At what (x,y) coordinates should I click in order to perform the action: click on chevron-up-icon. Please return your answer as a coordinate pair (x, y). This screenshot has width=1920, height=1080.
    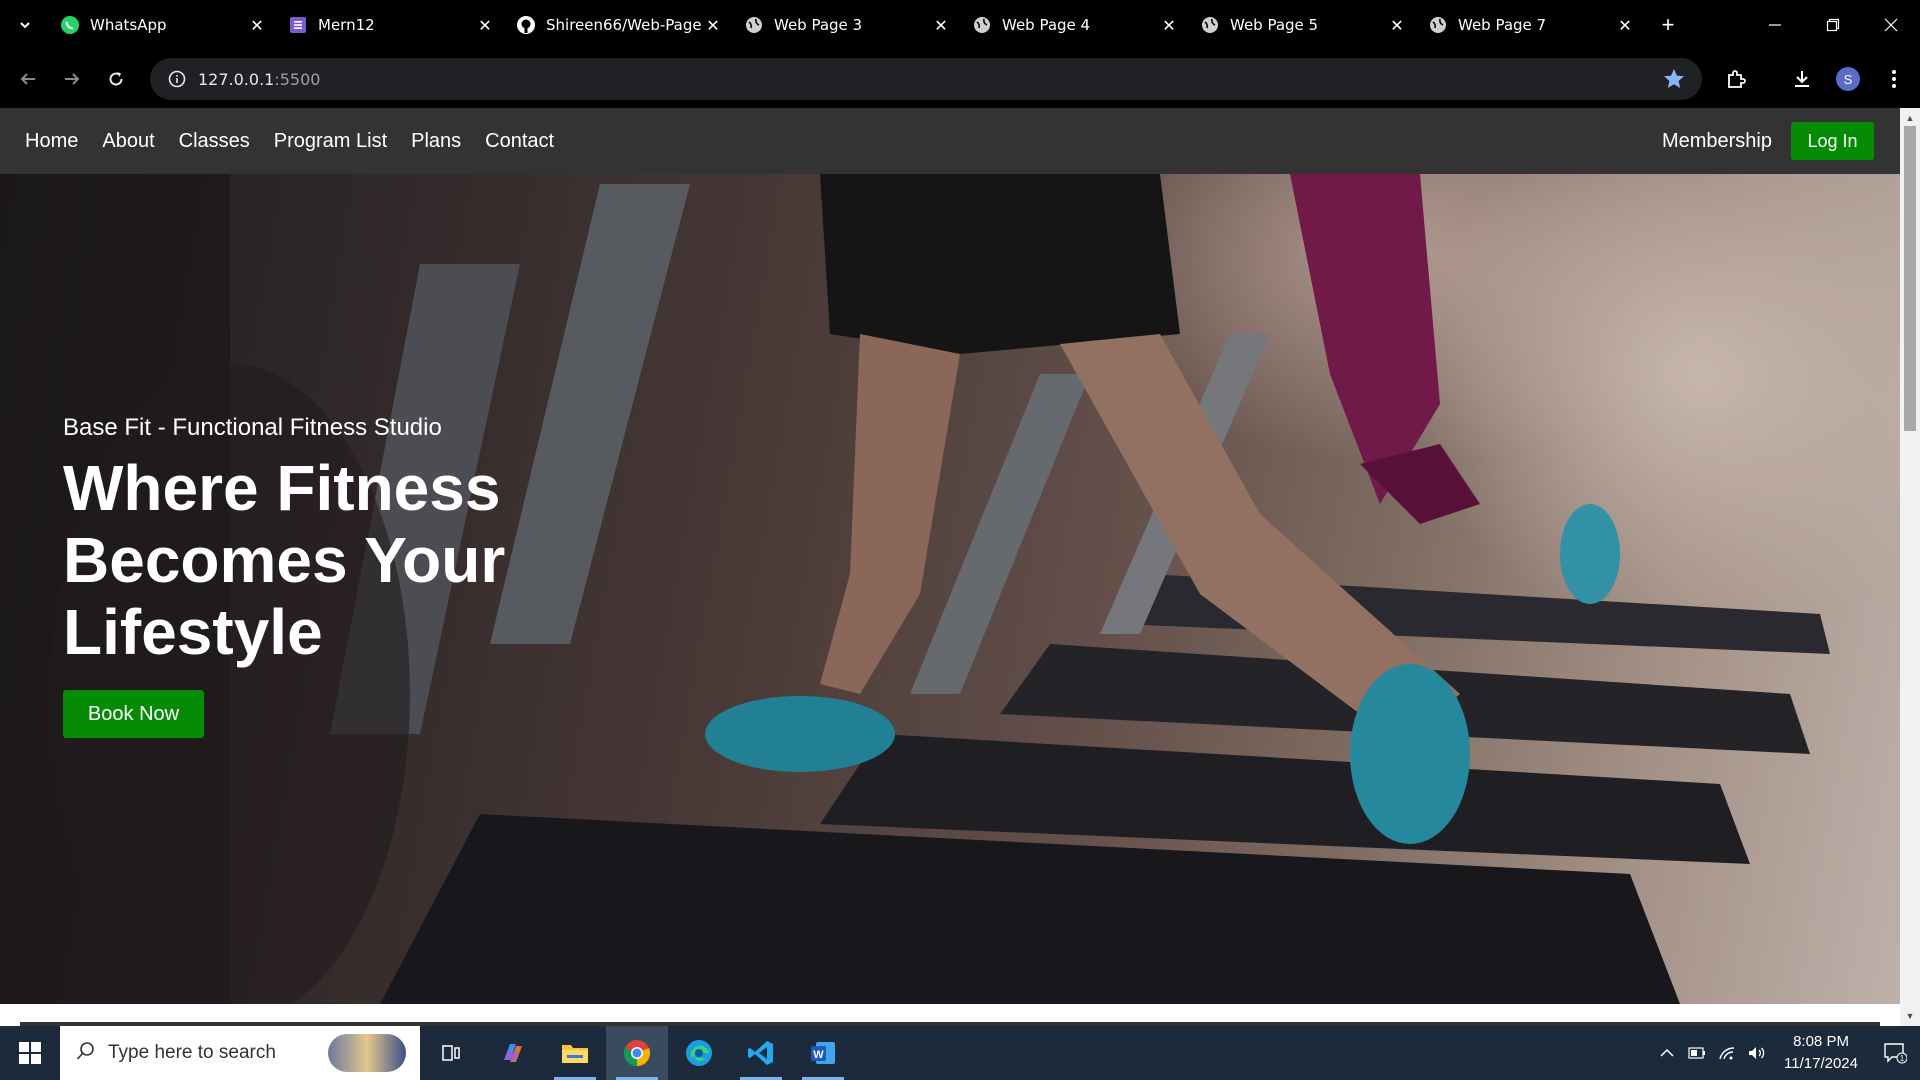
    Looking at the image, I should click on (1667, 1053).